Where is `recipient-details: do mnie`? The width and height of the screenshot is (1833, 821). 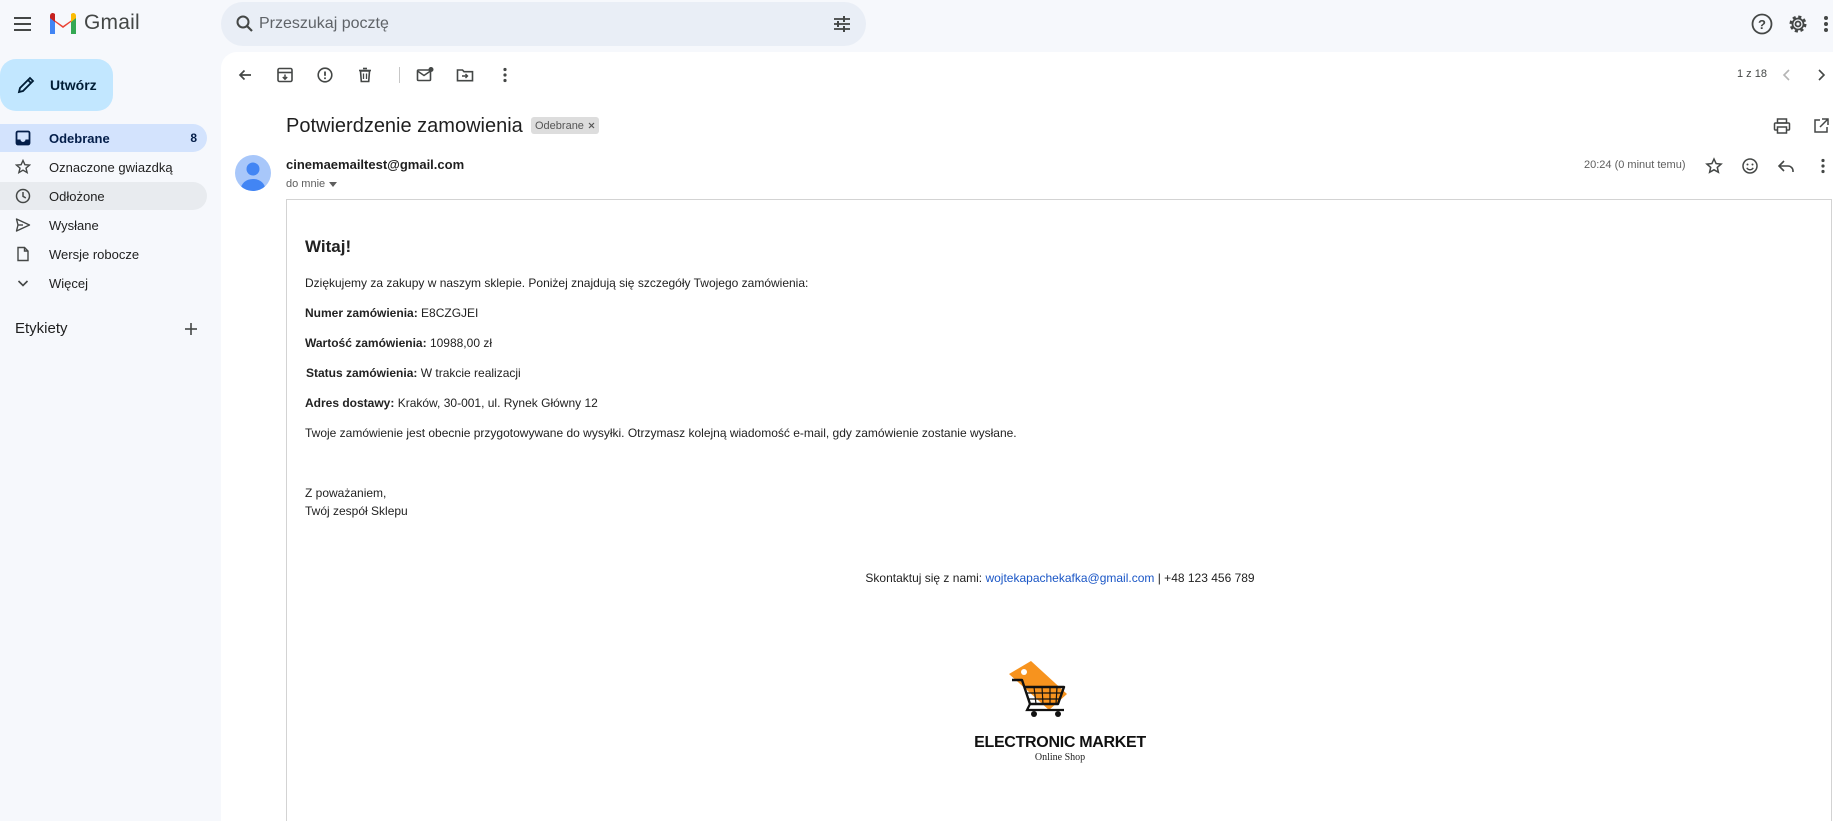
recipient-details: do mnie is located at coordinates (312, 184).